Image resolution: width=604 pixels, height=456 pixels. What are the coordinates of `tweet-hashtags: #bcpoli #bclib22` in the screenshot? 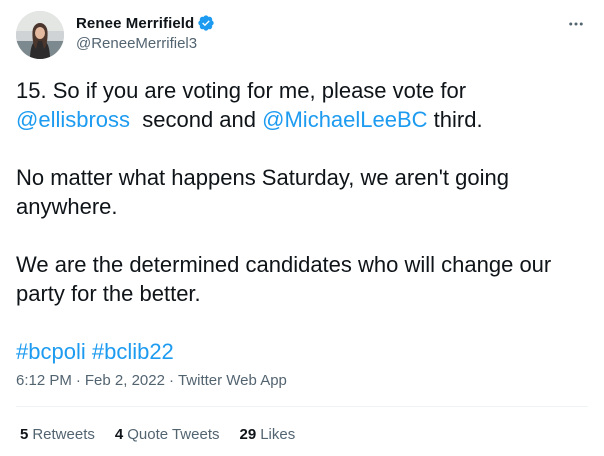 It's located at (301, 351).